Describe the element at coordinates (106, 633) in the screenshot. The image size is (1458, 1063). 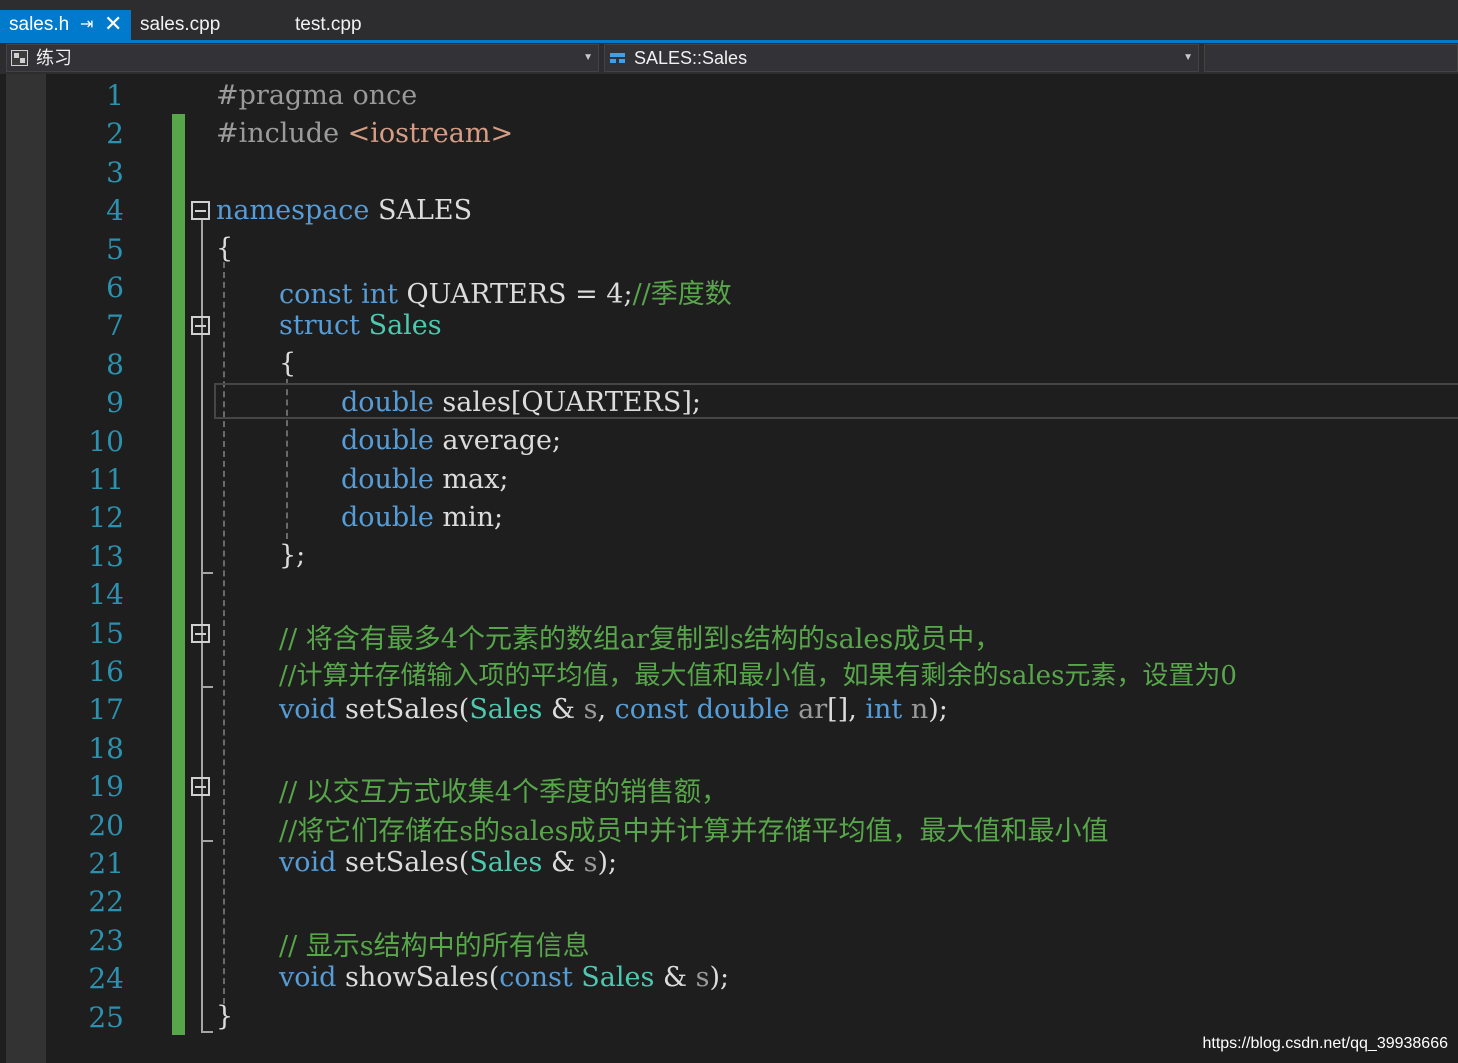
I see `line-number: 15` at that location.